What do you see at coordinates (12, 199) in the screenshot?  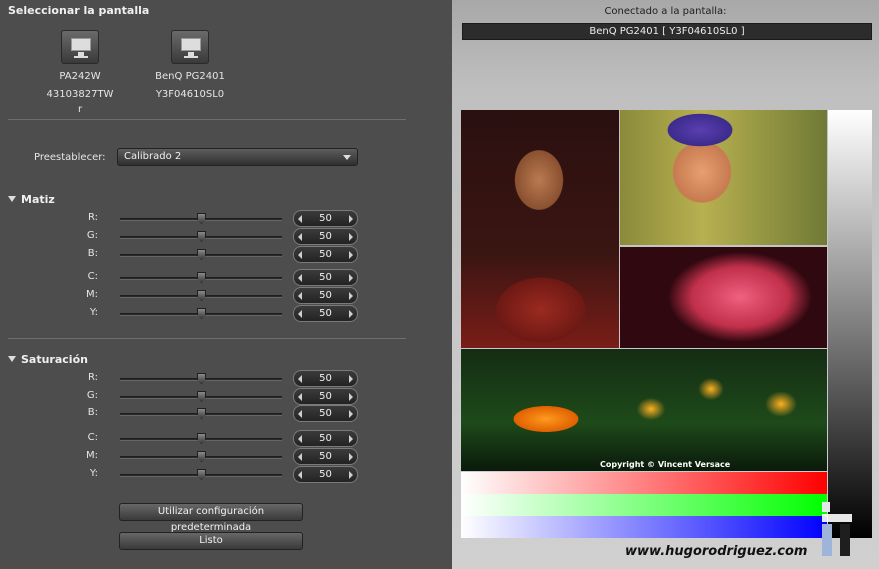 I see `collapse-triangle-icon` at bounding box center [12, 199].